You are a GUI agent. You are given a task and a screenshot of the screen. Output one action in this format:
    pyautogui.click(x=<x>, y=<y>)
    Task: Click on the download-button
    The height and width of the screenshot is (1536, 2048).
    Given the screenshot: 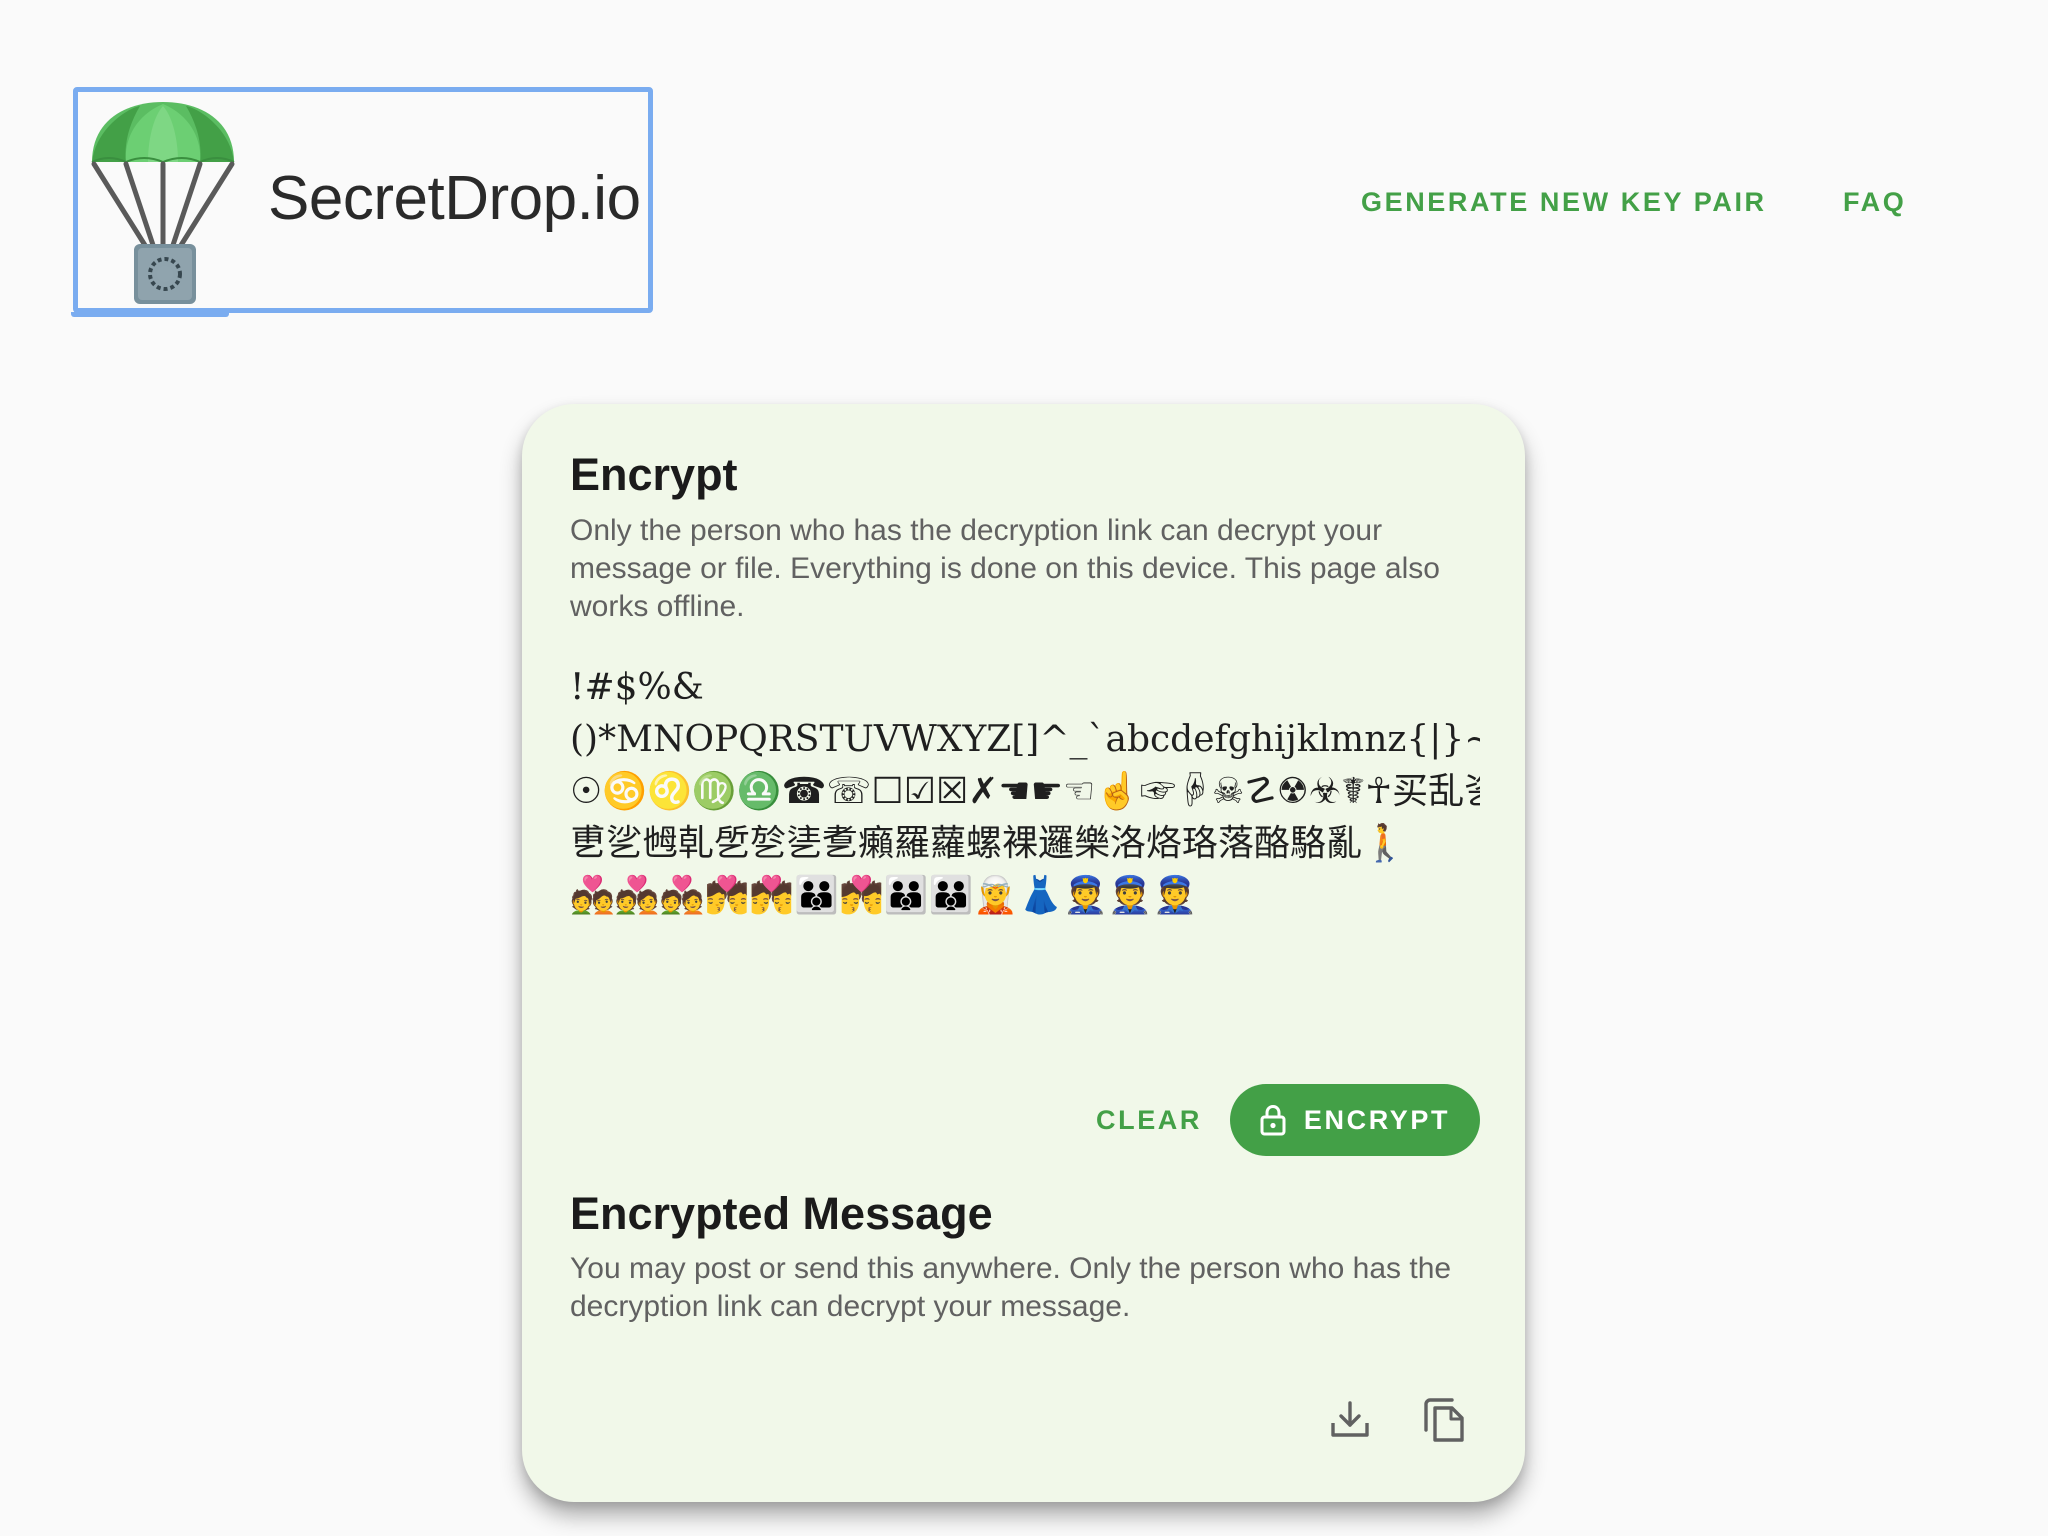 What is the action you would take?
    pyautogui.click(x=1350, y=1420)
    